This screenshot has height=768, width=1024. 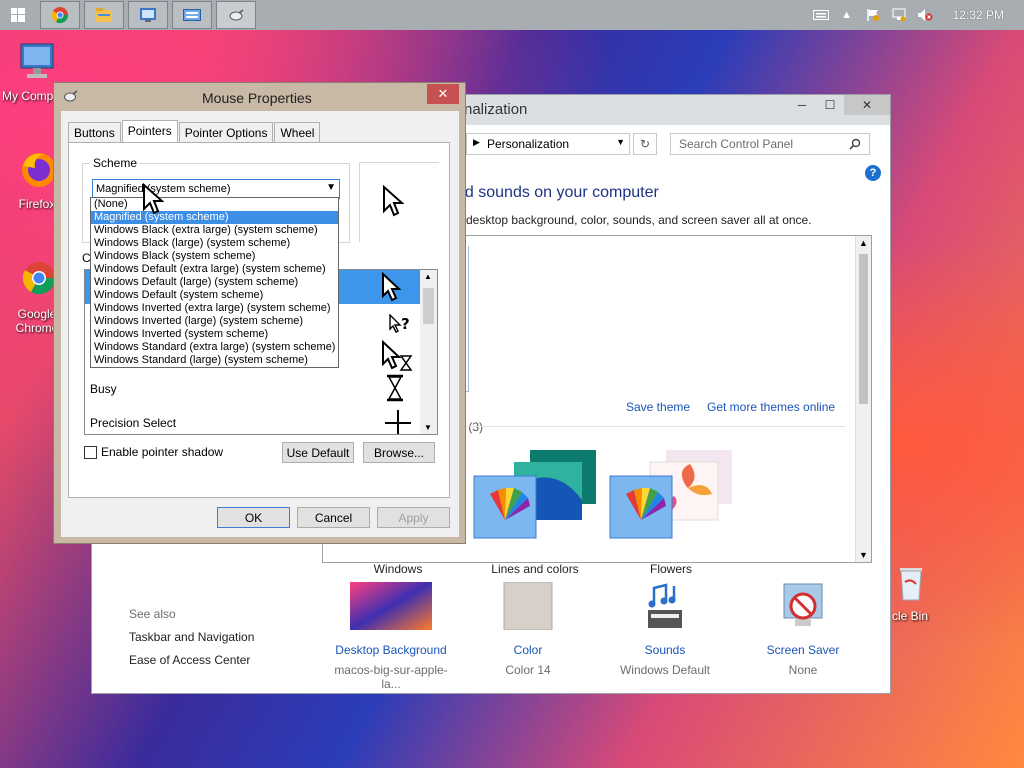 What do you see at coordinates (115, 163) in the screenshot?
I see `scheme-label: Scheme` at bounding box center [115, 163].